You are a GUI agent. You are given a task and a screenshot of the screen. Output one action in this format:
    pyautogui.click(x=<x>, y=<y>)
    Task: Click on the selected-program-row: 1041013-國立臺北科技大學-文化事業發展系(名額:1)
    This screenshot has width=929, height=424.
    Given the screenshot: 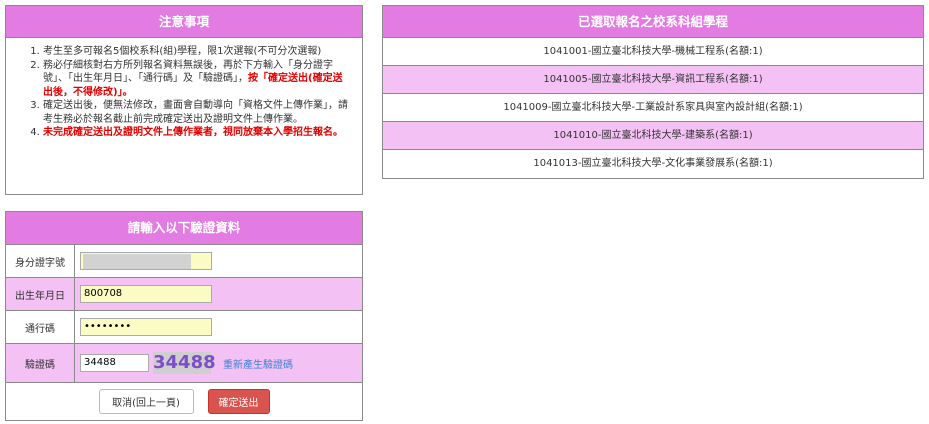 What is the action you would take?
    pyautogui.click(x=653, y=163)
    